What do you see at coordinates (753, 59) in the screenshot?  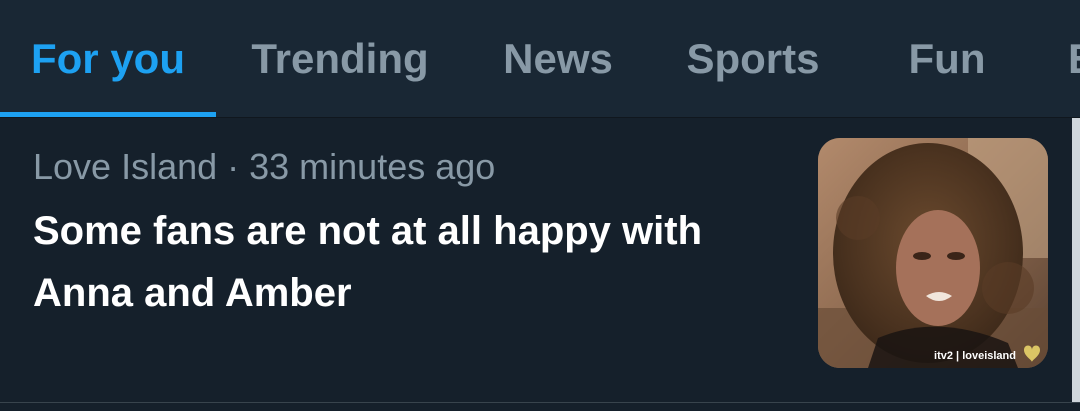 I see `tab-sports: Sports` at bounding box center [753, 59].